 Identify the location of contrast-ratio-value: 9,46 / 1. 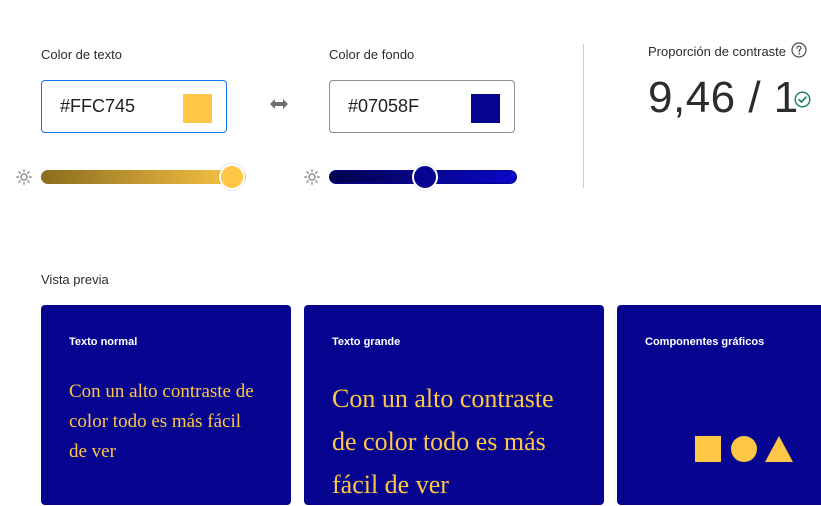
(723, 97).